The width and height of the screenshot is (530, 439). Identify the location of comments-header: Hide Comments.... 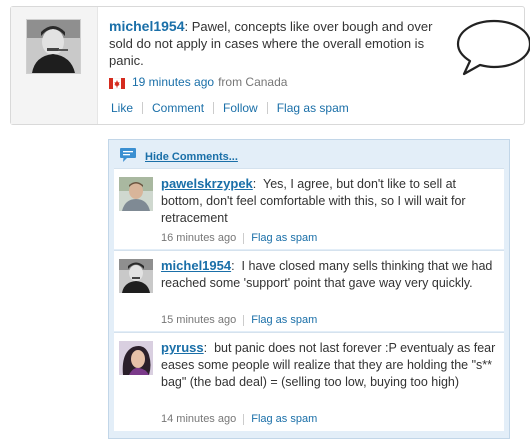
(178, 156).